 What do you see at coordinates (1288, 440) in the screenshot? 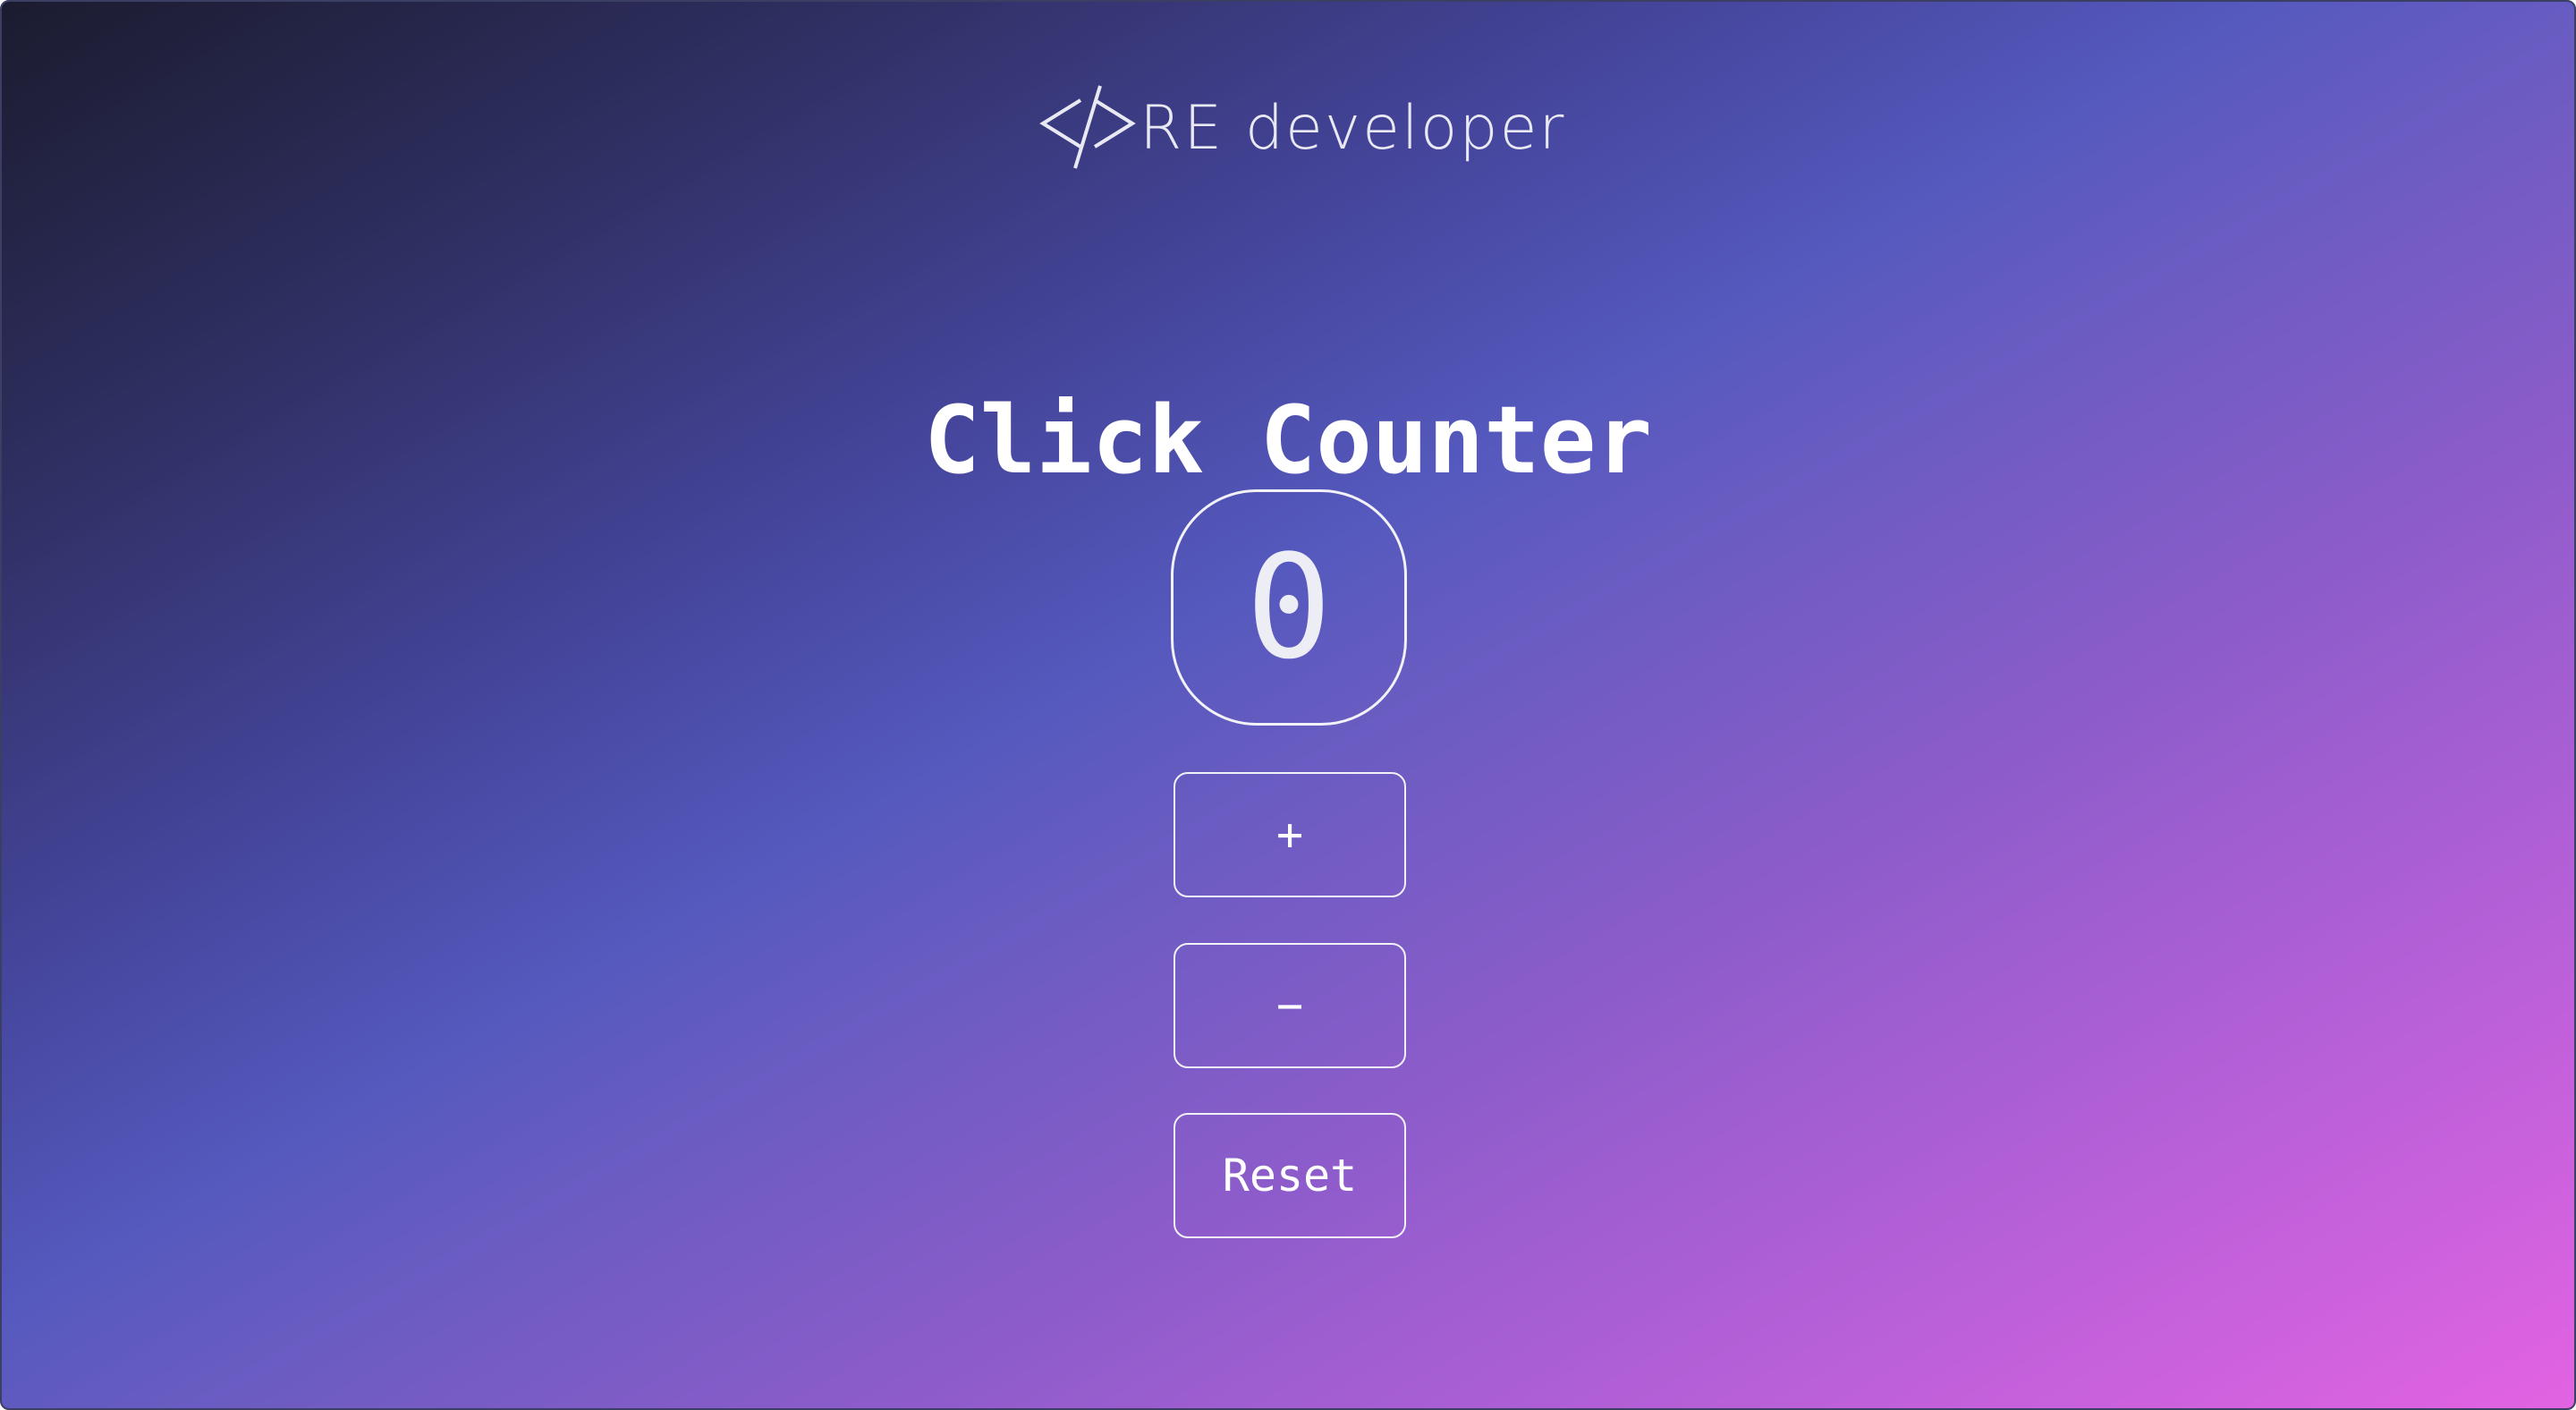
I see `page-title: Click Counter` at bounding box center [1288, 440].